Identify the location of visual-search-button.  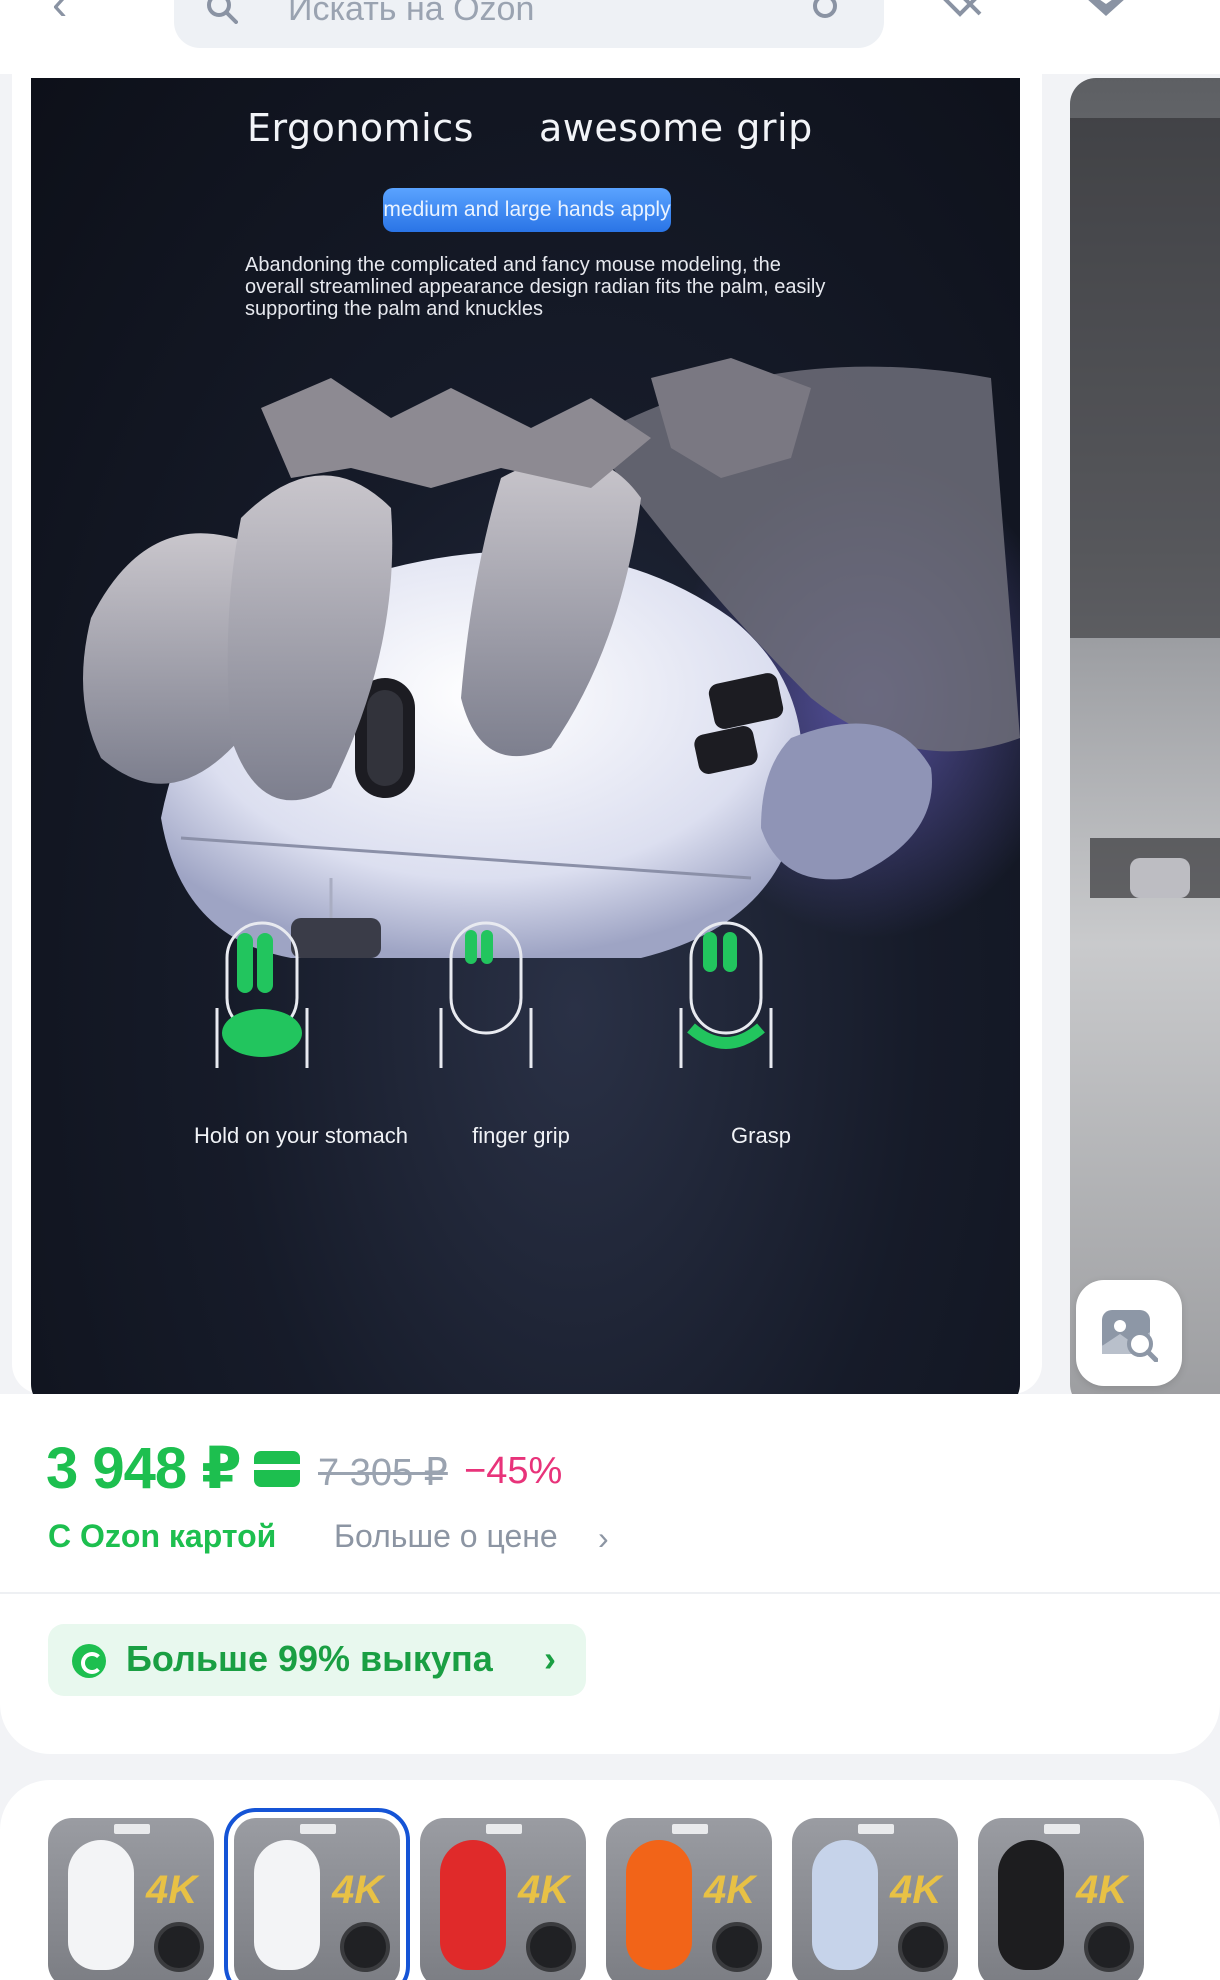
(1129, 1333).